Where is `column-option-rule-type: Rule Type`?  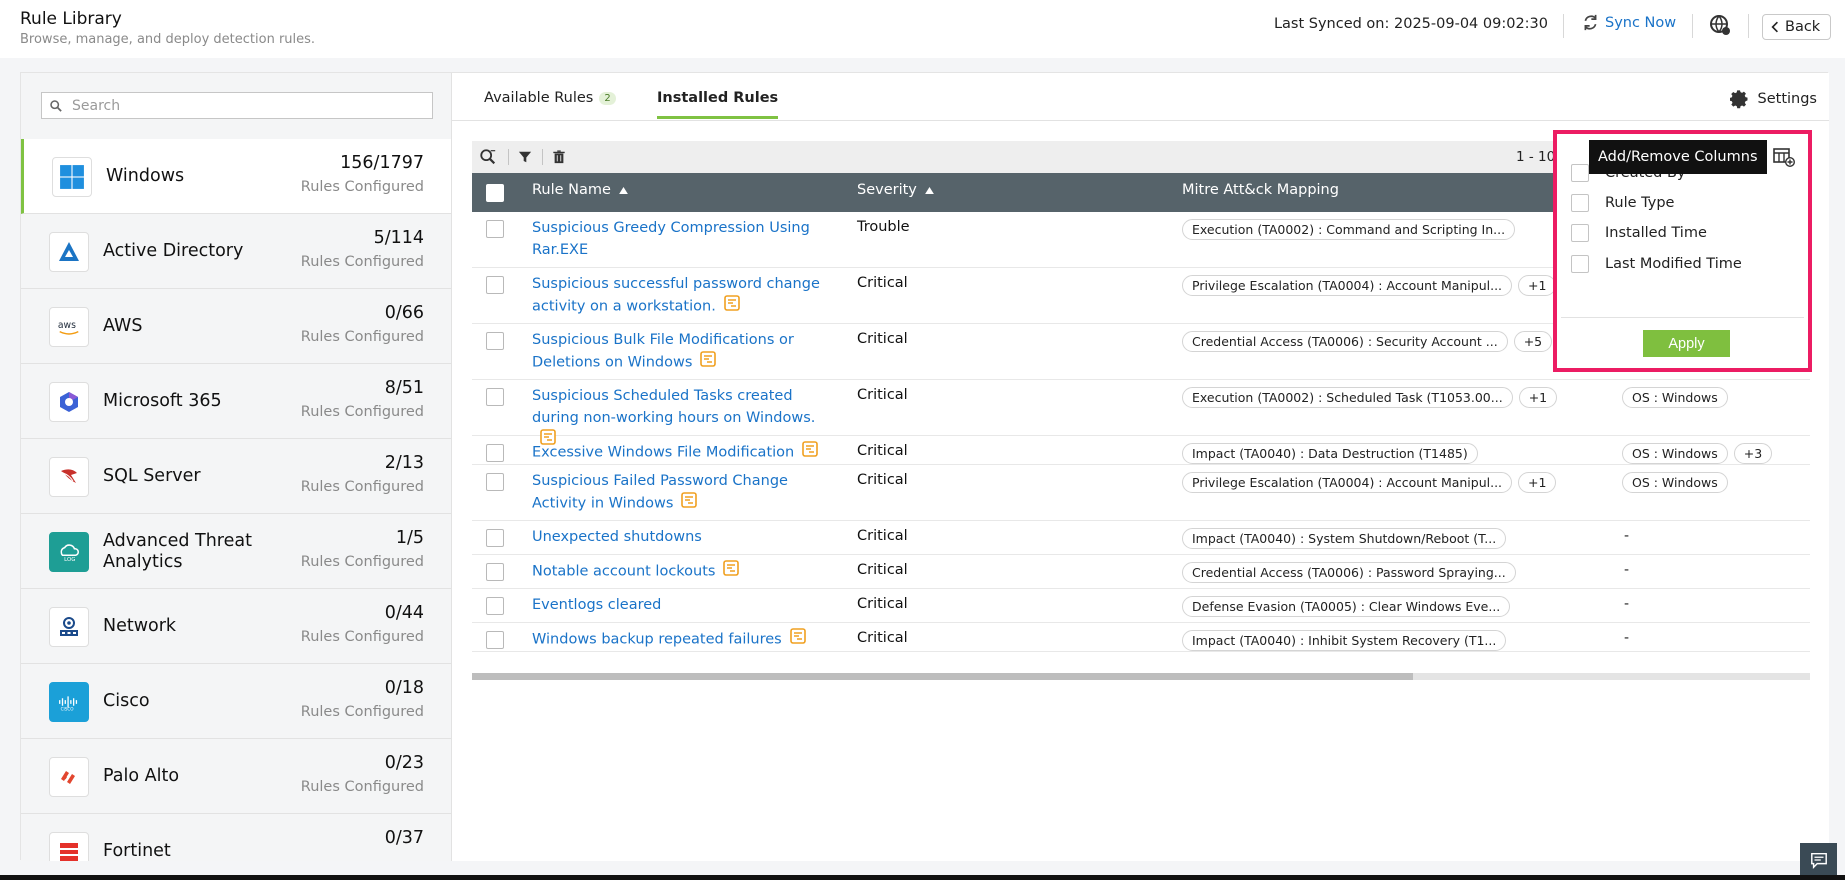 column-option-rule-type: Rule Type is located at coordinates (1622, 203).